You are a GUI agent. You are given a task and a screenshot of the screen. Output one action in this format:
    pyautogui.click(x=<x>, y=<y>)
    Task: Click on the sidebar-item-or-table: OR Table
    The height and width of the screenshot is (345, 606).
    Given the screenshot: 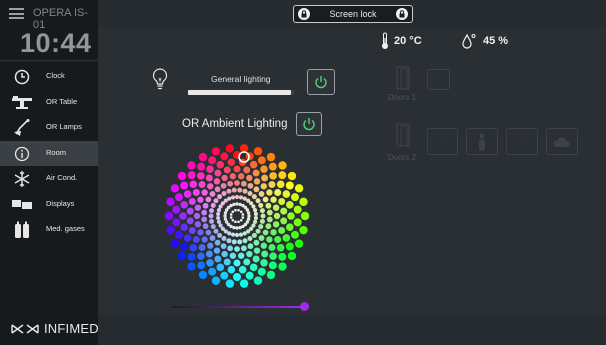 What is the action you would take?
    pyautogui.click(x=49, y=103)
    